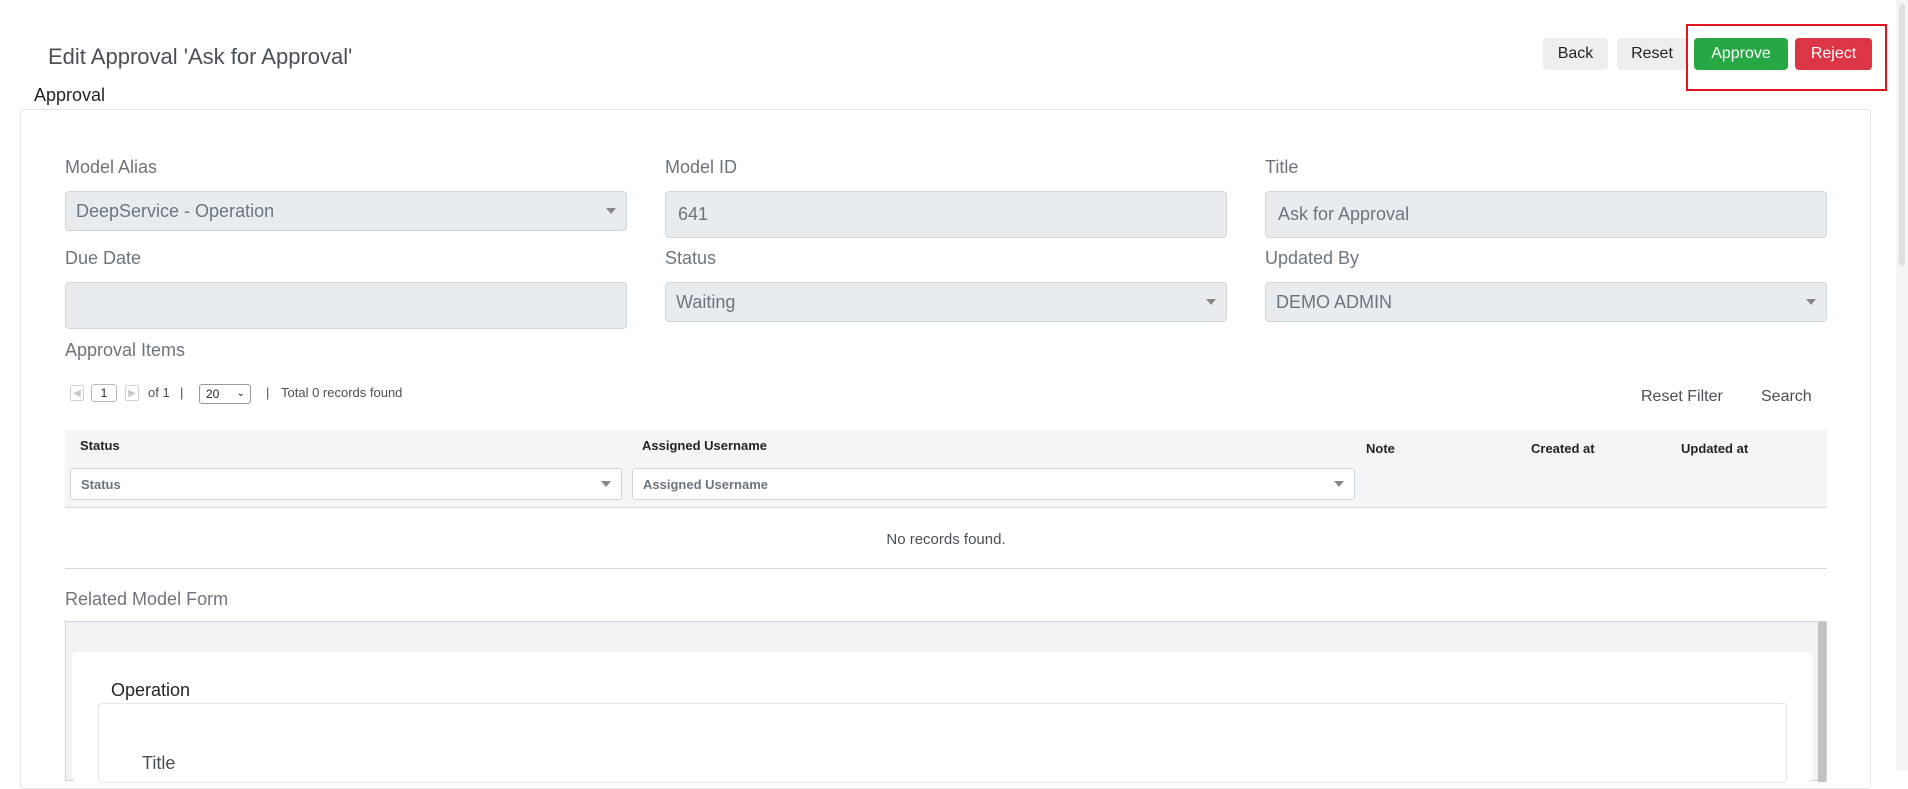 This screenshot has height=789, width=1908. I want to click on model-alias-label: Model Alias, so click(111, 167).